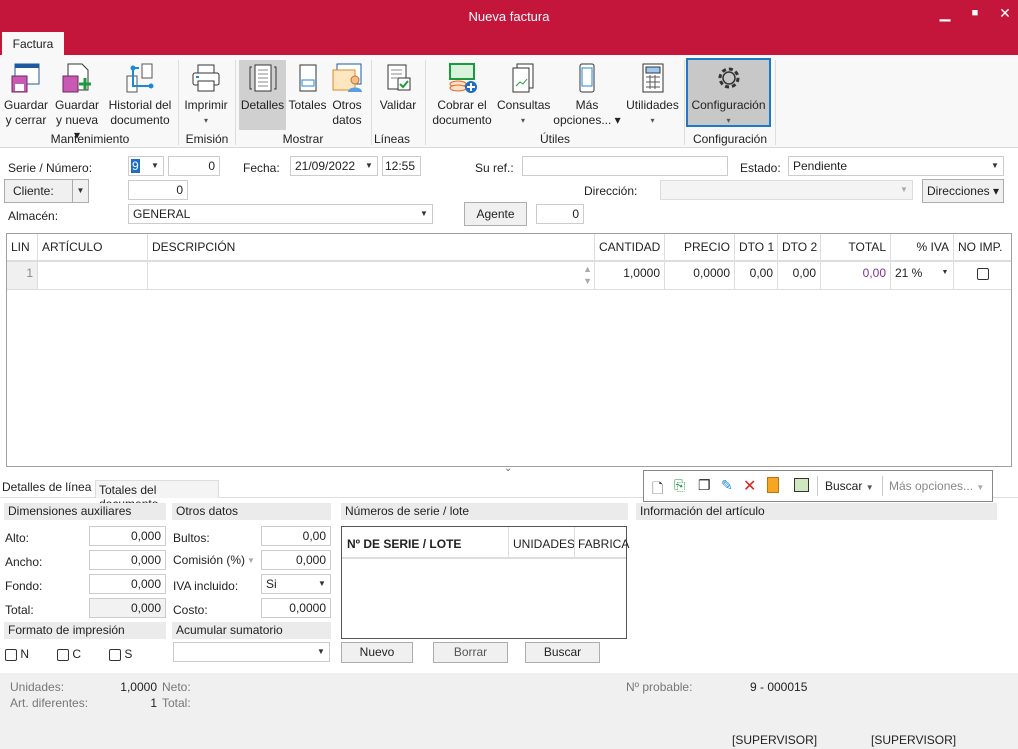  I want to click on formato-header: Formato de impresión, so click(85, 630).